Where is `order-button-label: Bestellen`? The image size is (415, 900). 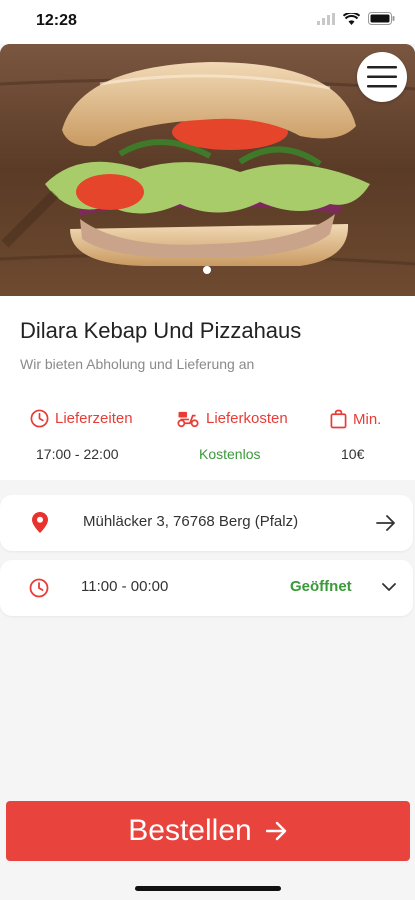 order-button-label: Bestellen is located at coordinates (190, 830).